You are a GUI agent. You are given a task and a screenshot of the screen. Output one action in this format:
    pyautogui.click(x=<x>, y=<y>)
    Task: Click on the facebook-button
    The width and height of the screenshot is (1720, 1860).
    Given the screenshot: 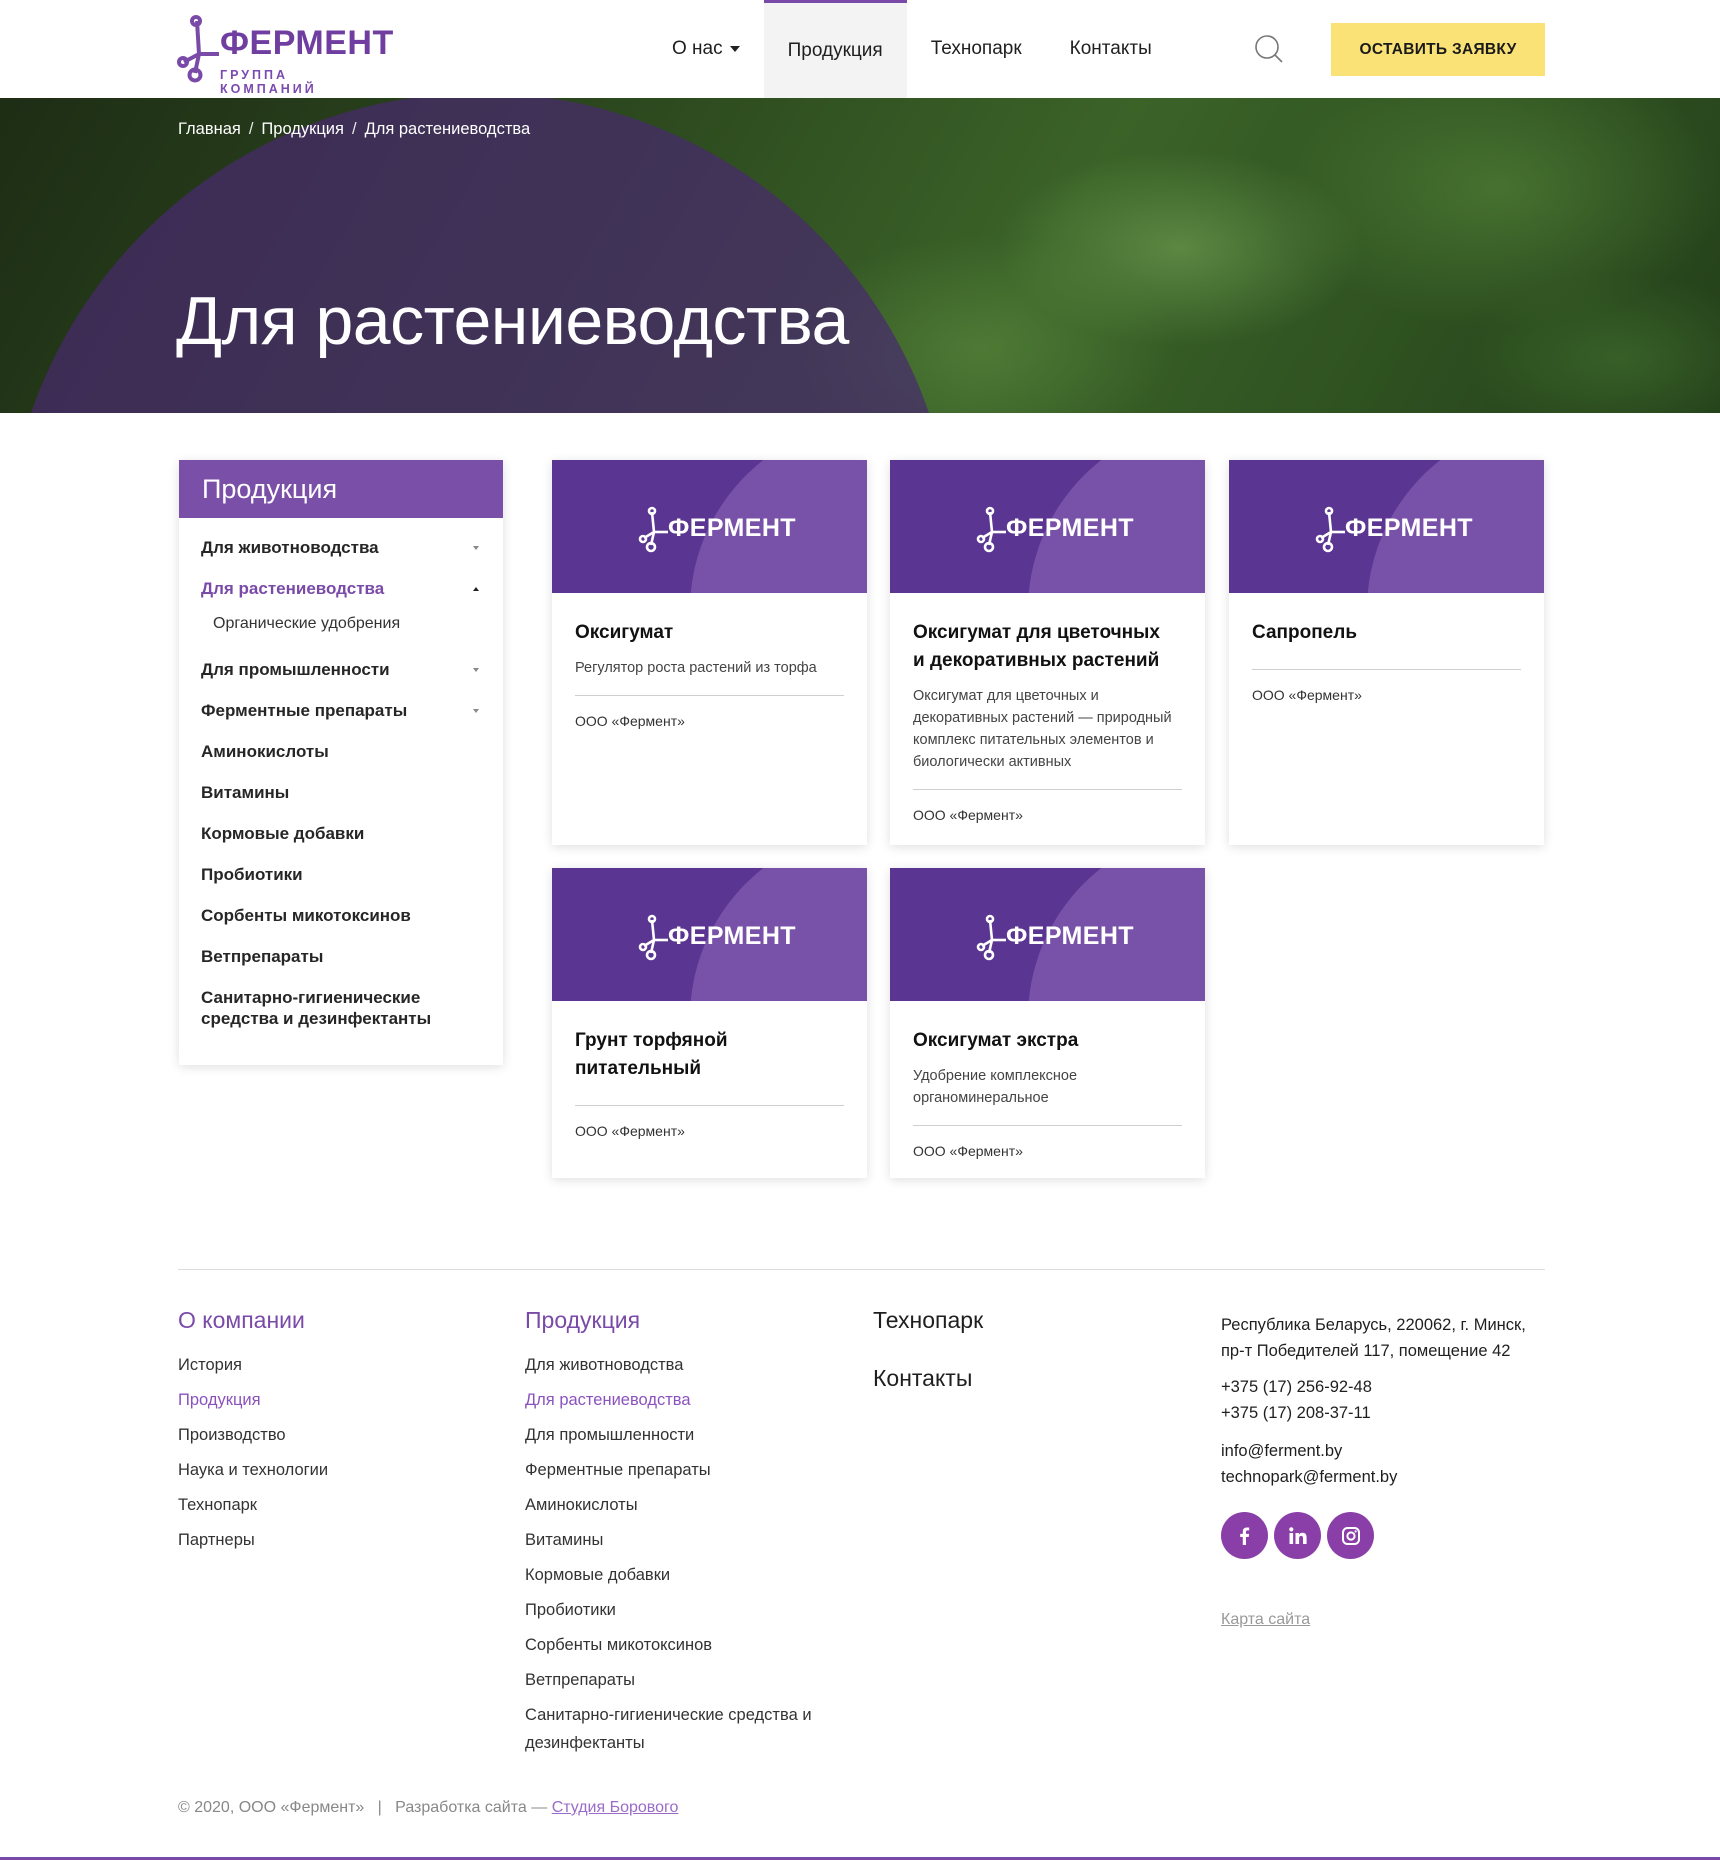 What is the action you would take?
    pyautogui.click(x=1244, y=1535)
    